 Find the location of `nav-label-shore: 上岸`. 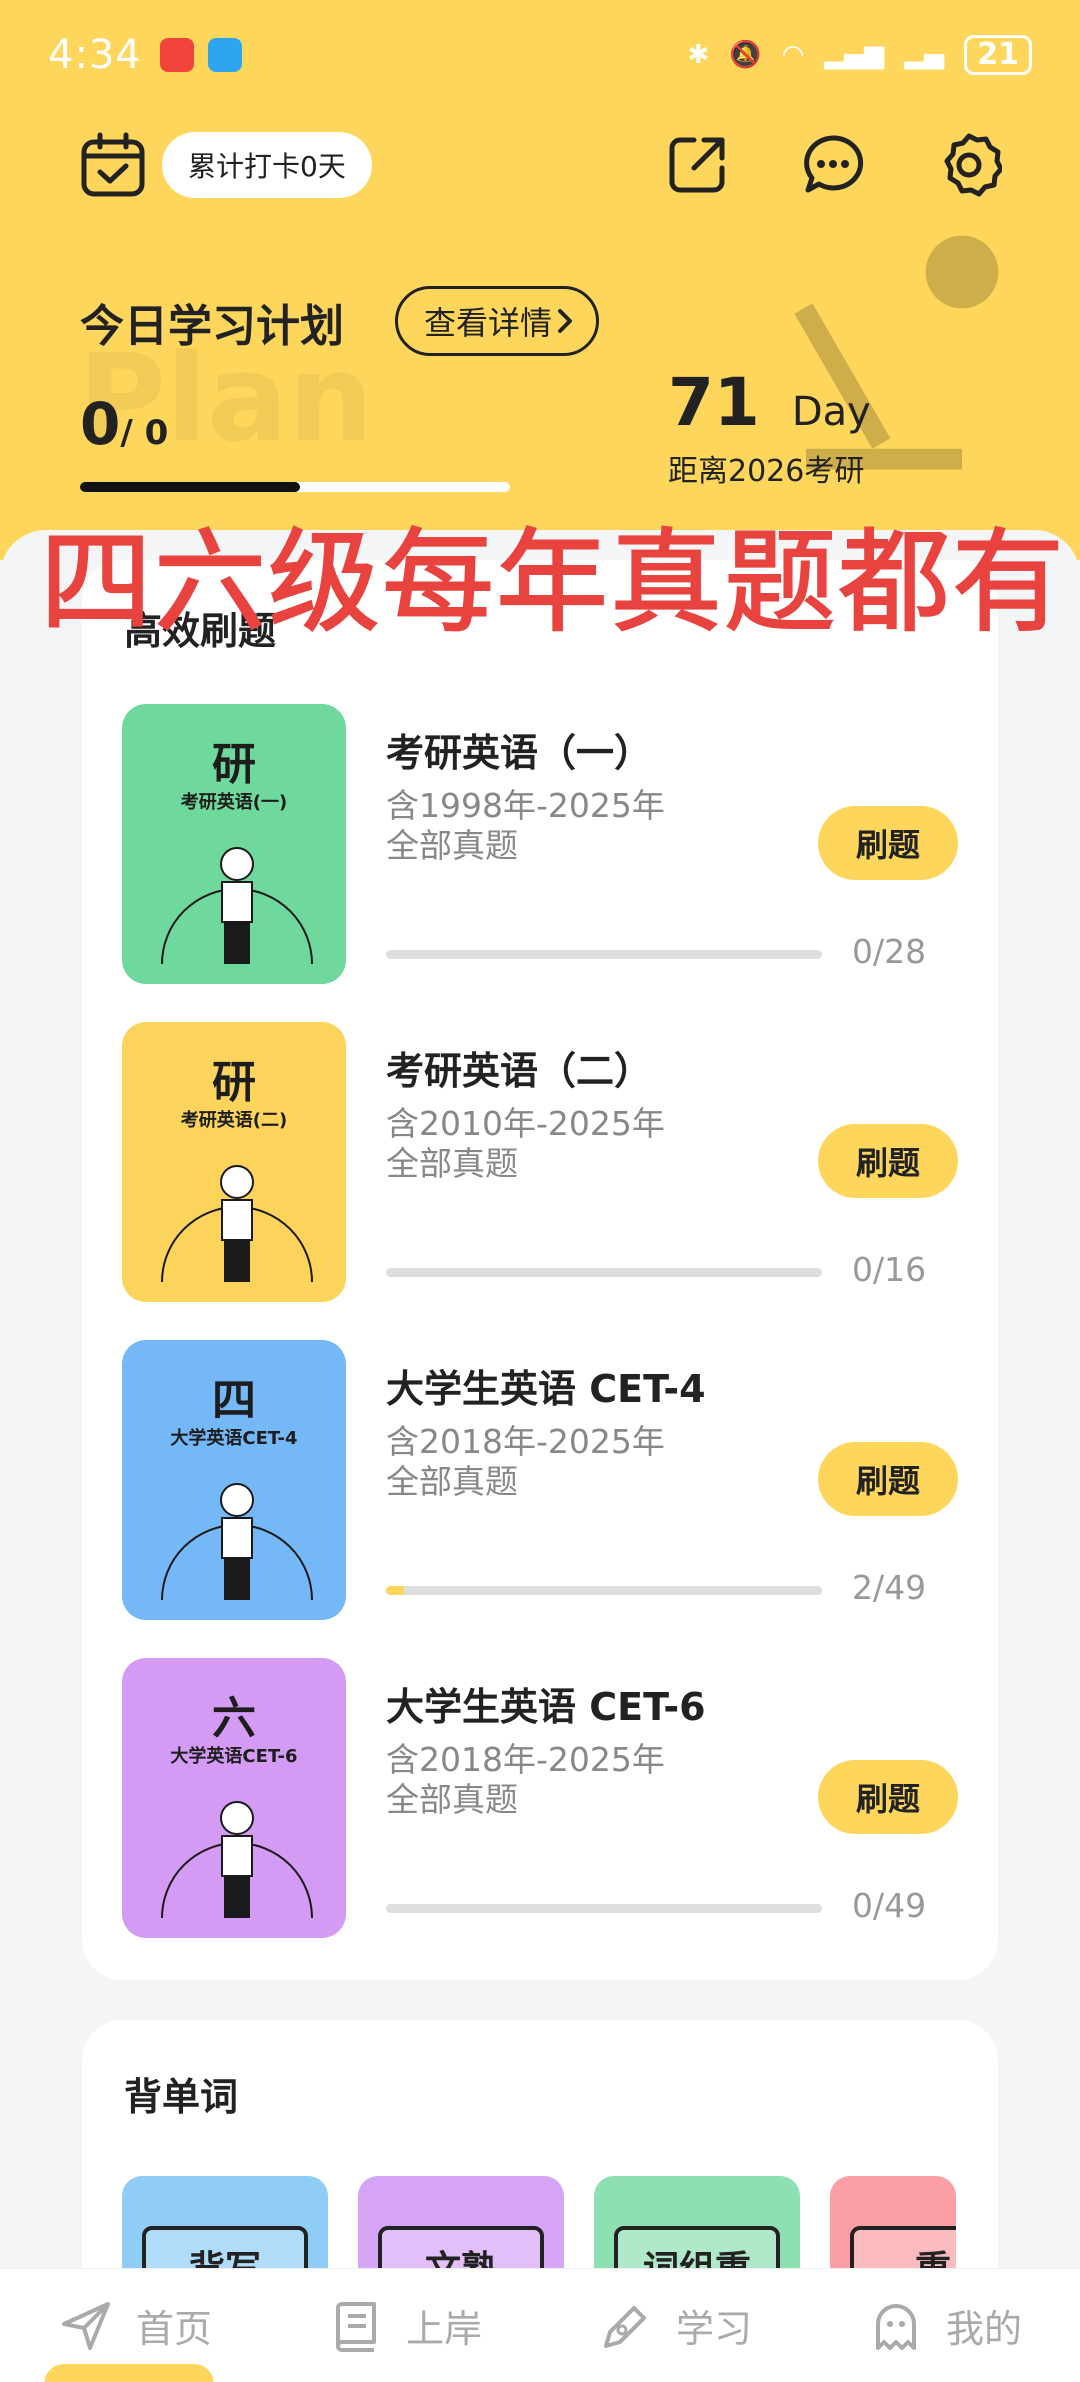

nav-label-shore: 上岸 is located at coordinates (443, 2329).